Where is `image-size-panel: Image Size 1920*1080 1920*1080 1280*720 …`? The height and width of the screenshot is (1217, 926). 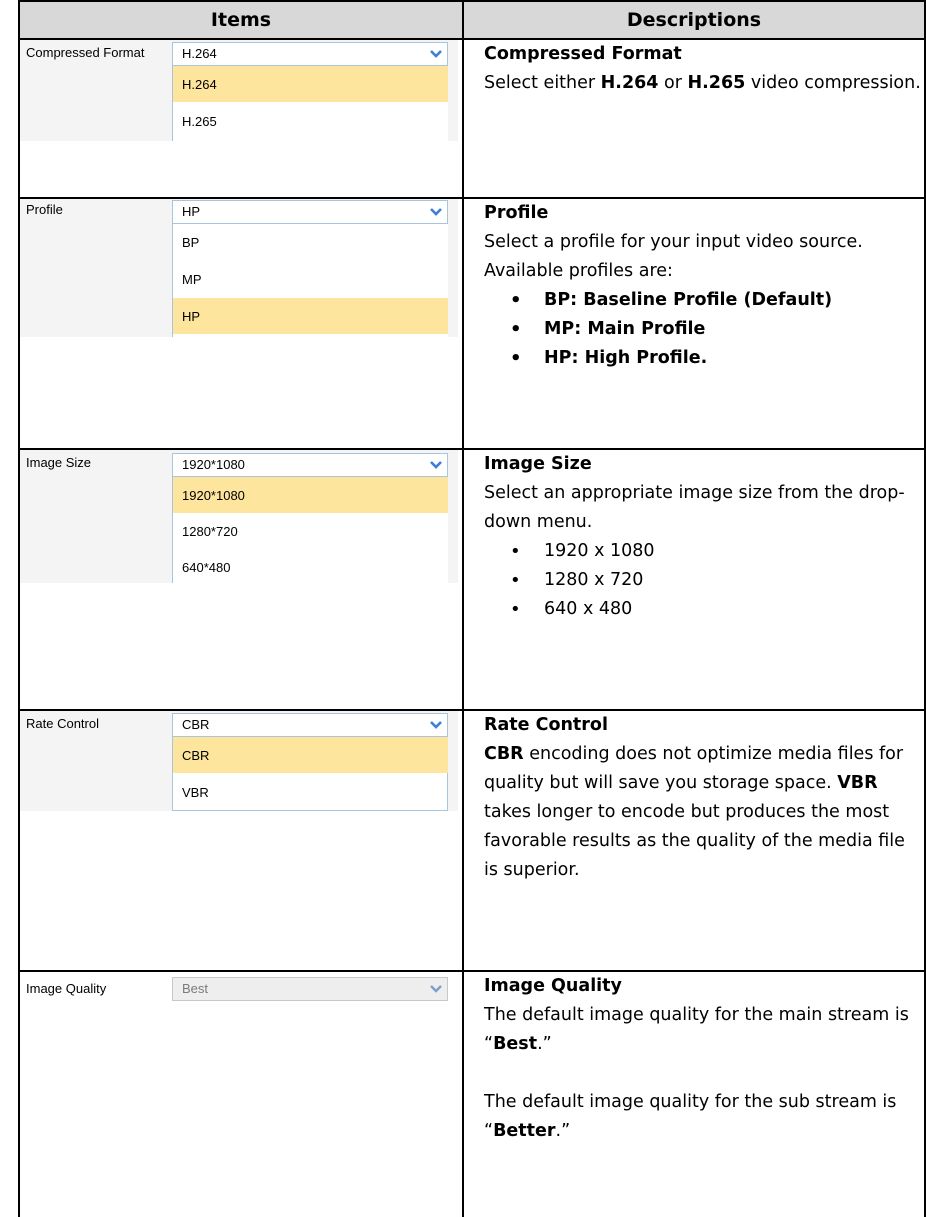
image-size-panel: Image Size 1920*1080 1920*1080 1280*720 … is located at coordinates (239, 516).